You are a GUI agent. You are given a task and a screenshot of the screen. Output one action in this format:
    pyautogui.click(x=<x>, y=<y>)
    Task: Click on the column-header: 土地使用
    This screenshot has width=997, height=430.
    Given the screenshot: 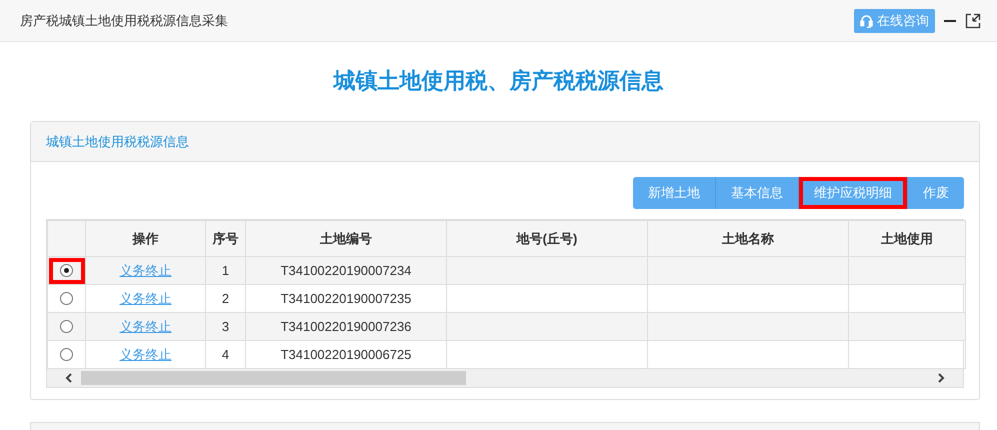 What is the action you would take?
    pyautogui.click(x=907, y=238)
    